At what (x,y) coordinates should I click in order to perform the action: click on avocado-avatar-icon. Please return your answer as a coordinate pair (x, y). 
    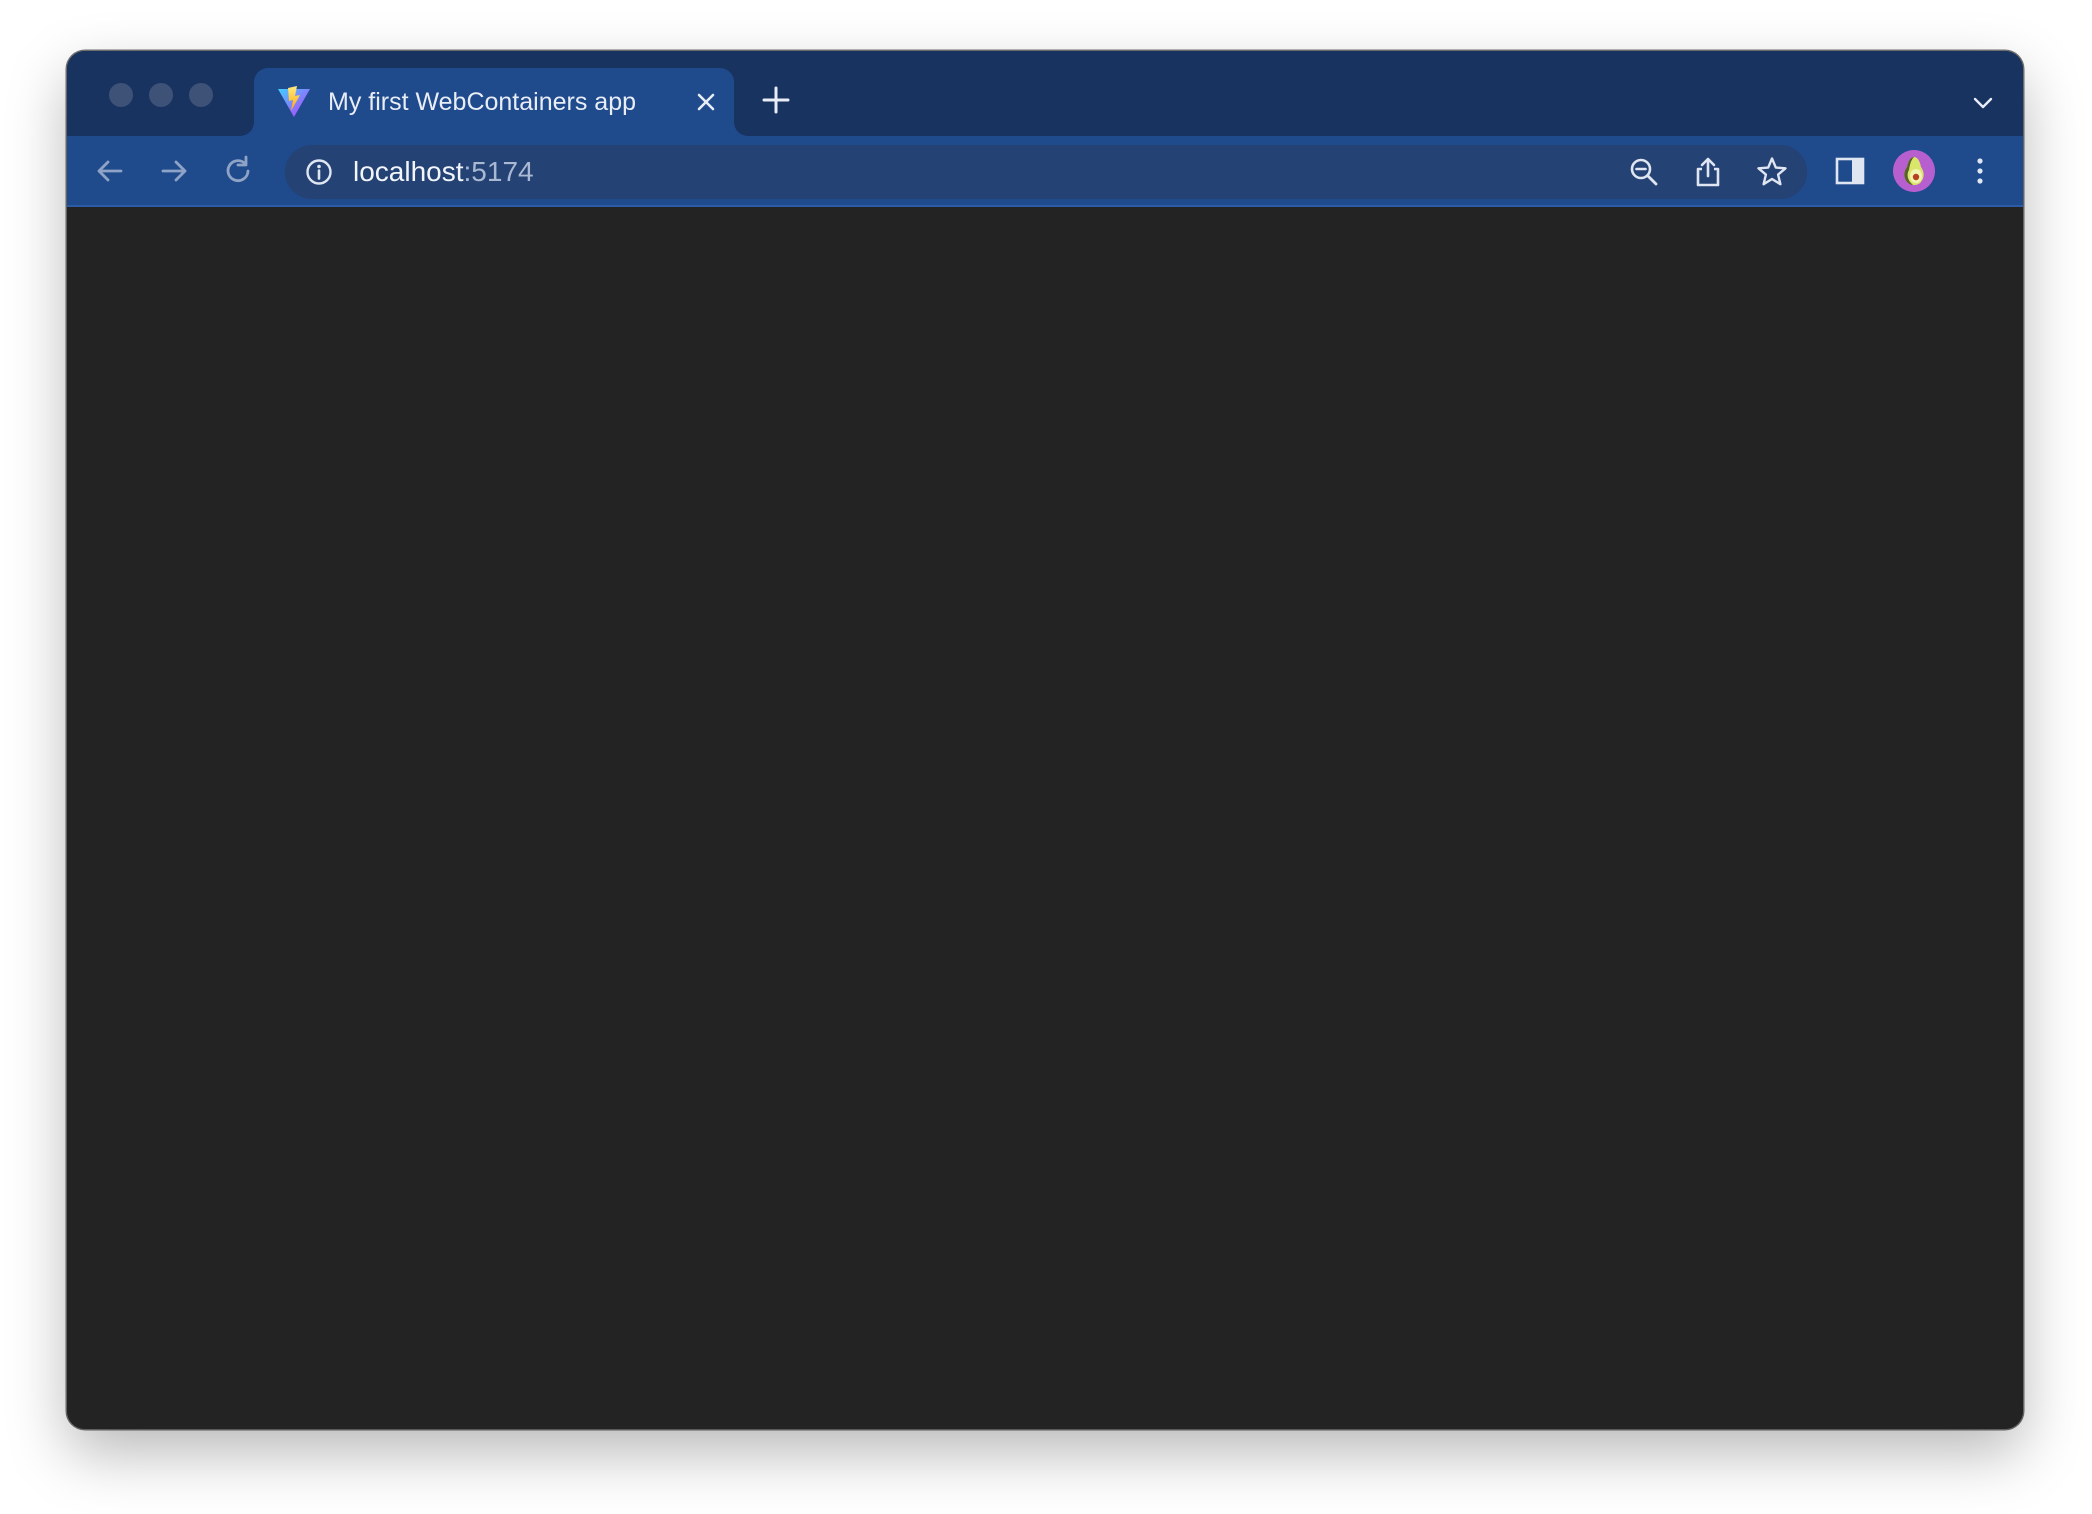
    Looking at the image, I should click on (1914, 171).